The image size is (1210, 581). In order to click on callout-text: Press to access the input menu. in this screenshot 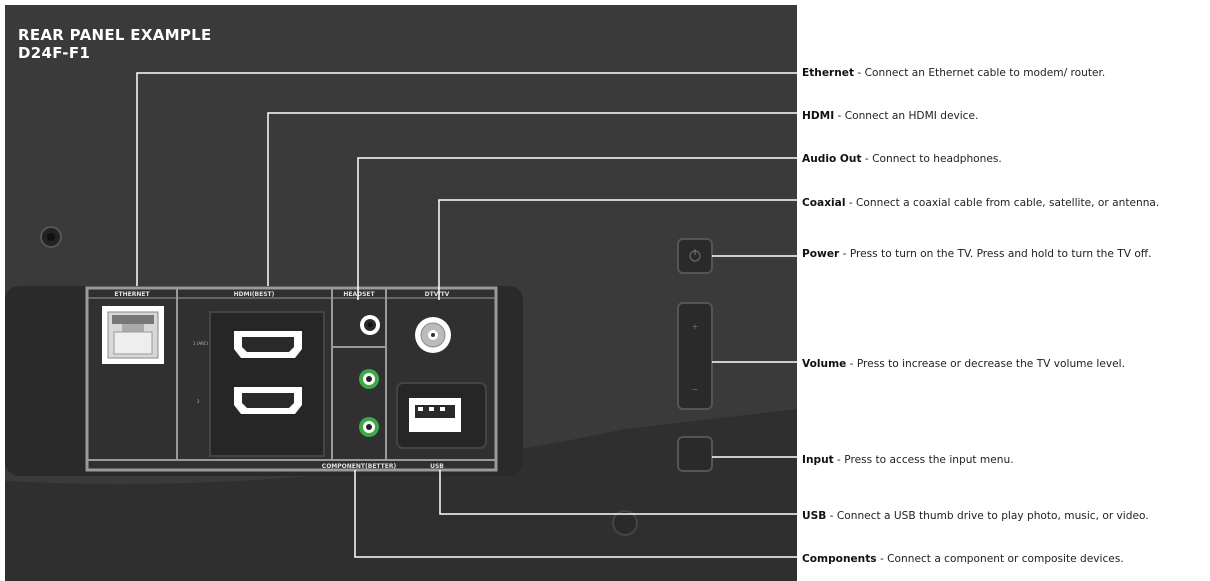, I will do `click(929, 460)`.